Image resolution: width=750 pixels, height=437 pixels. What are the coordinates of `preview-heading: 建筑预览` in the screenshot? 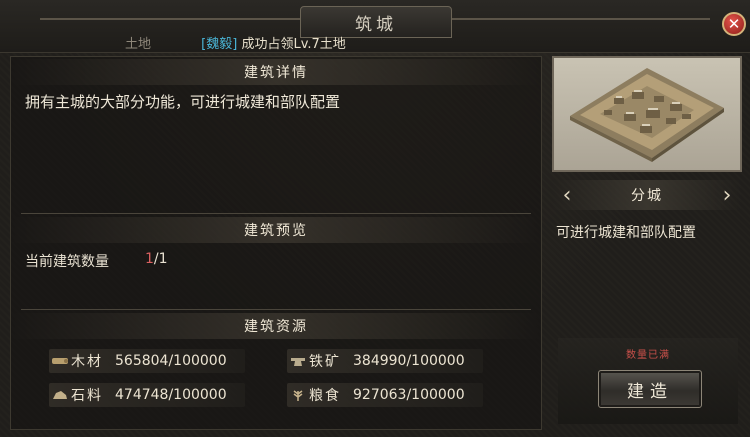 It's located at (276, 230).